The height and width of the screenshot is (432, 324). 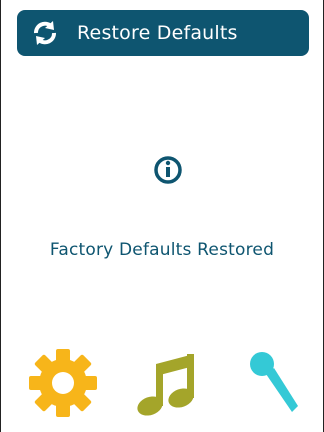 What do you see at coordinates (157, 33) in the screenshot?
I see `page-title: Restore Defaults` at bounding box center [157, 33].